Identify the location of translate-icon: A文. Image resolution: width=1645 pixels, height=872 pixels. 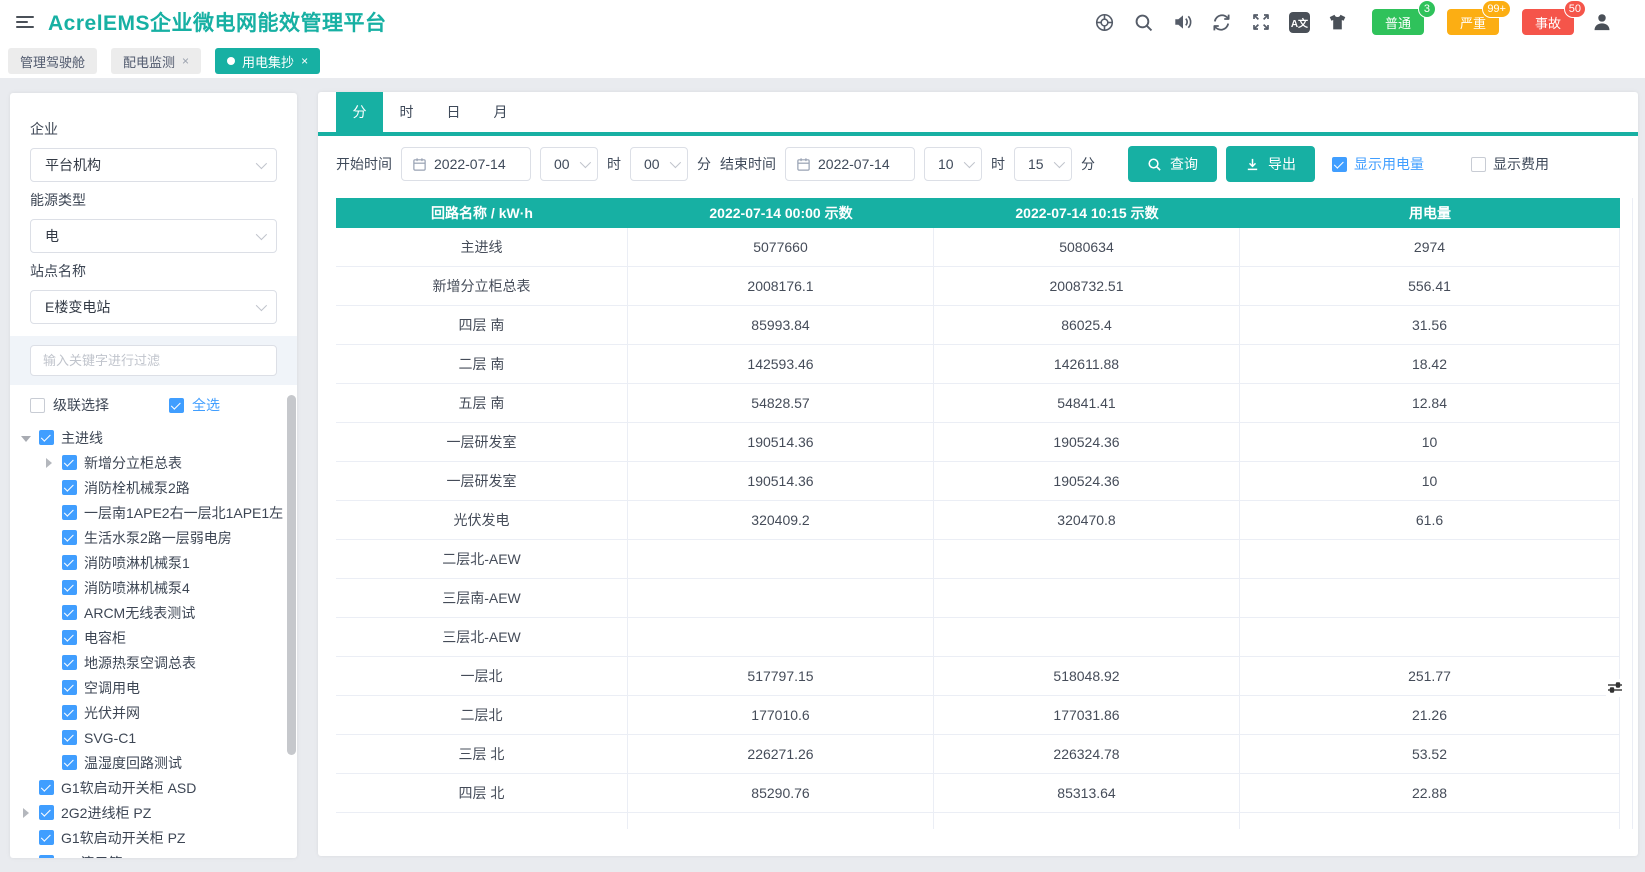
(1299, 22).